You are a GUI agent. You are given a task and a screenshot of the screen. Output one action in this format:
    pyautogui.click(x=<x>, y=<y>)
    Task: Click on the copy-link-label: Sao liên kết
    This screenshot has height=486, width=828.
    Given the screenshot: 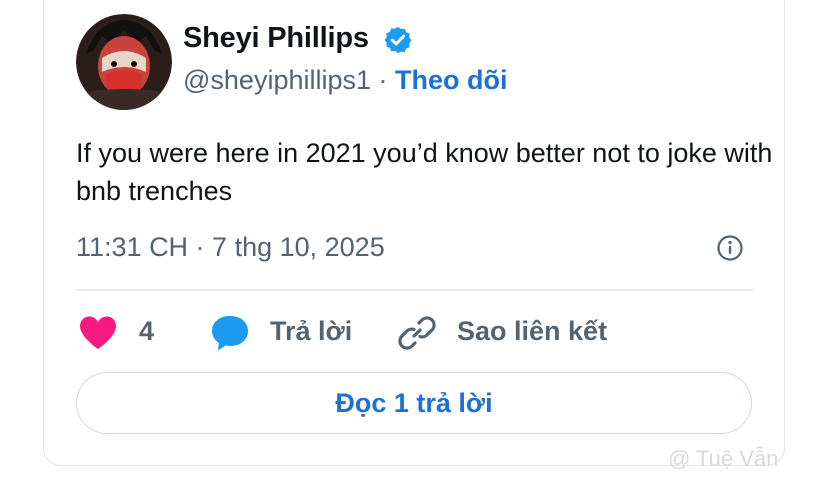 What is the action you would take?
    pyautogui.click(x=532, y=331)
    